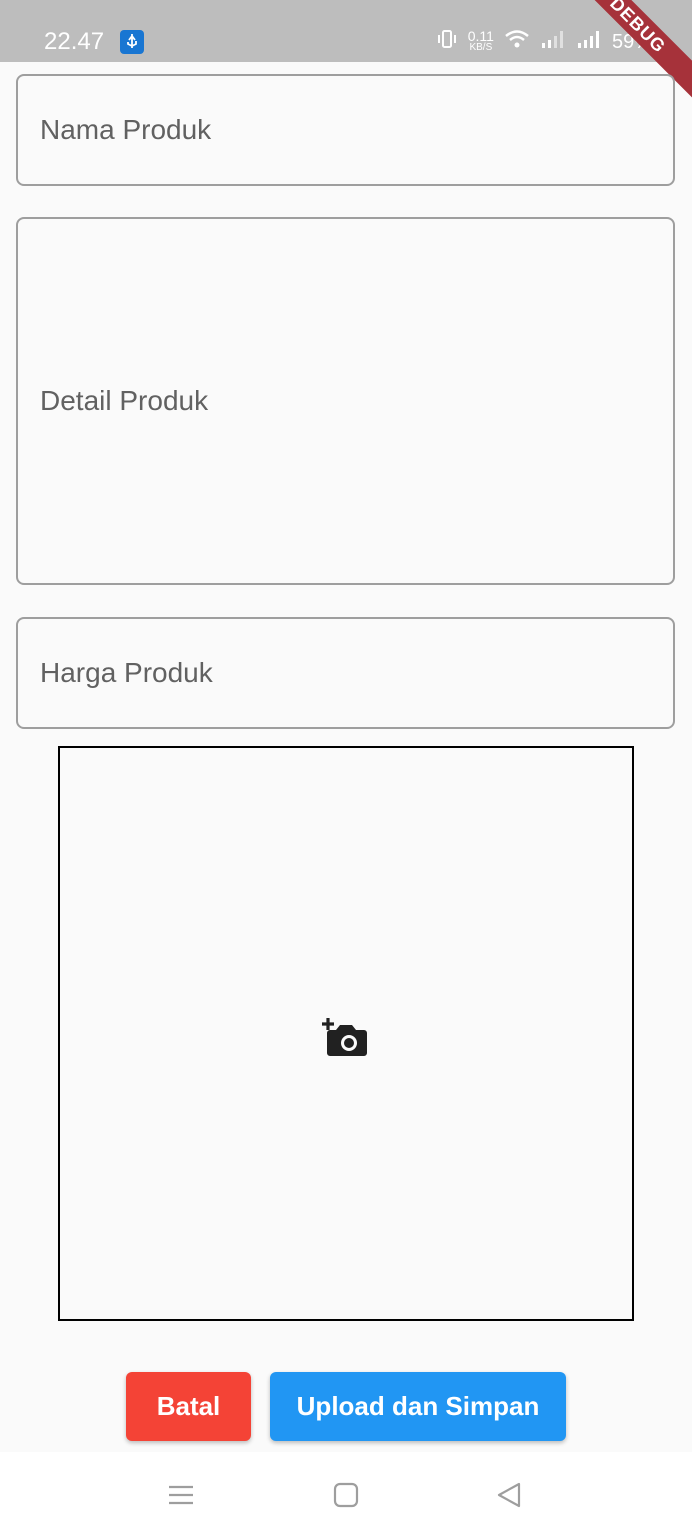 The image size is (692, 1537). Describe the element at coordinates (126, 672) in the screenshot. I see `product-price-label: Harga Produk` at that location.